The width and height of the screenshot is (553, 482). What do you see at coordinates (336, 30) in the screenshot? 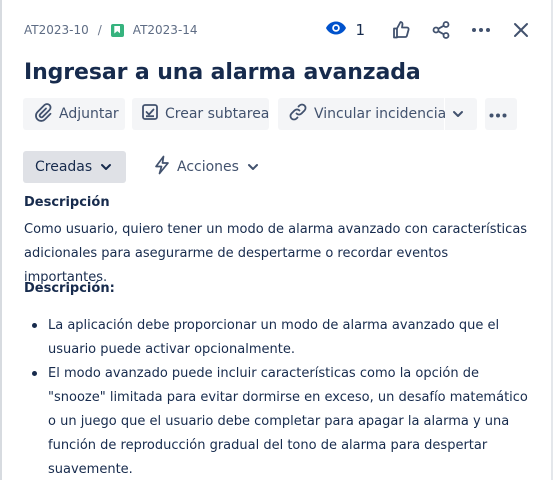
I see `eye-icon` at bounding box center [336, 30].